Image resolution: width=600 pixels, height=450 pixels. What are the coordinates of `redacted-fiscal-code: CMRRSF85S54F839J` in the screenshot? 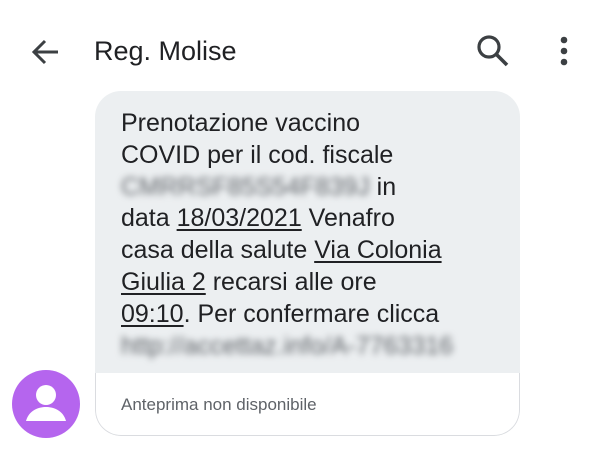 It's located at (245, 186).